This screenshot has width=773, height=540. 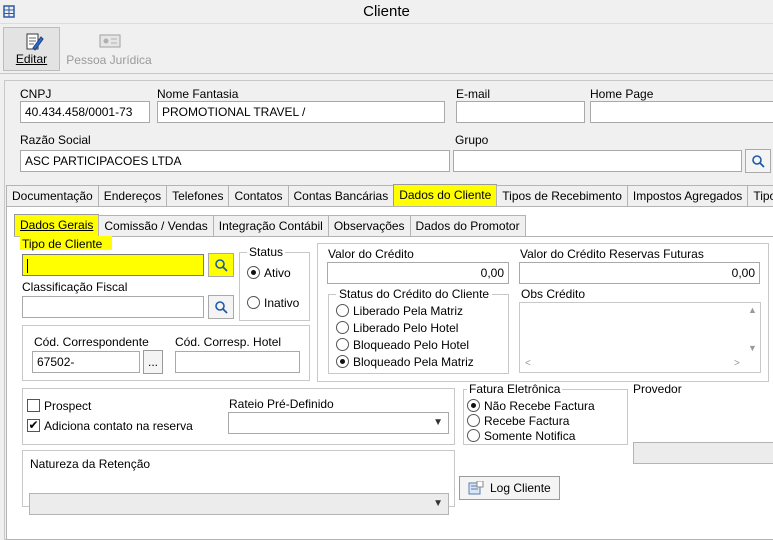 What do you see at coordinates (418, 273) in the screenshot?
I see `valor-credito-field: 0,00` at bounding box center [418, 273].